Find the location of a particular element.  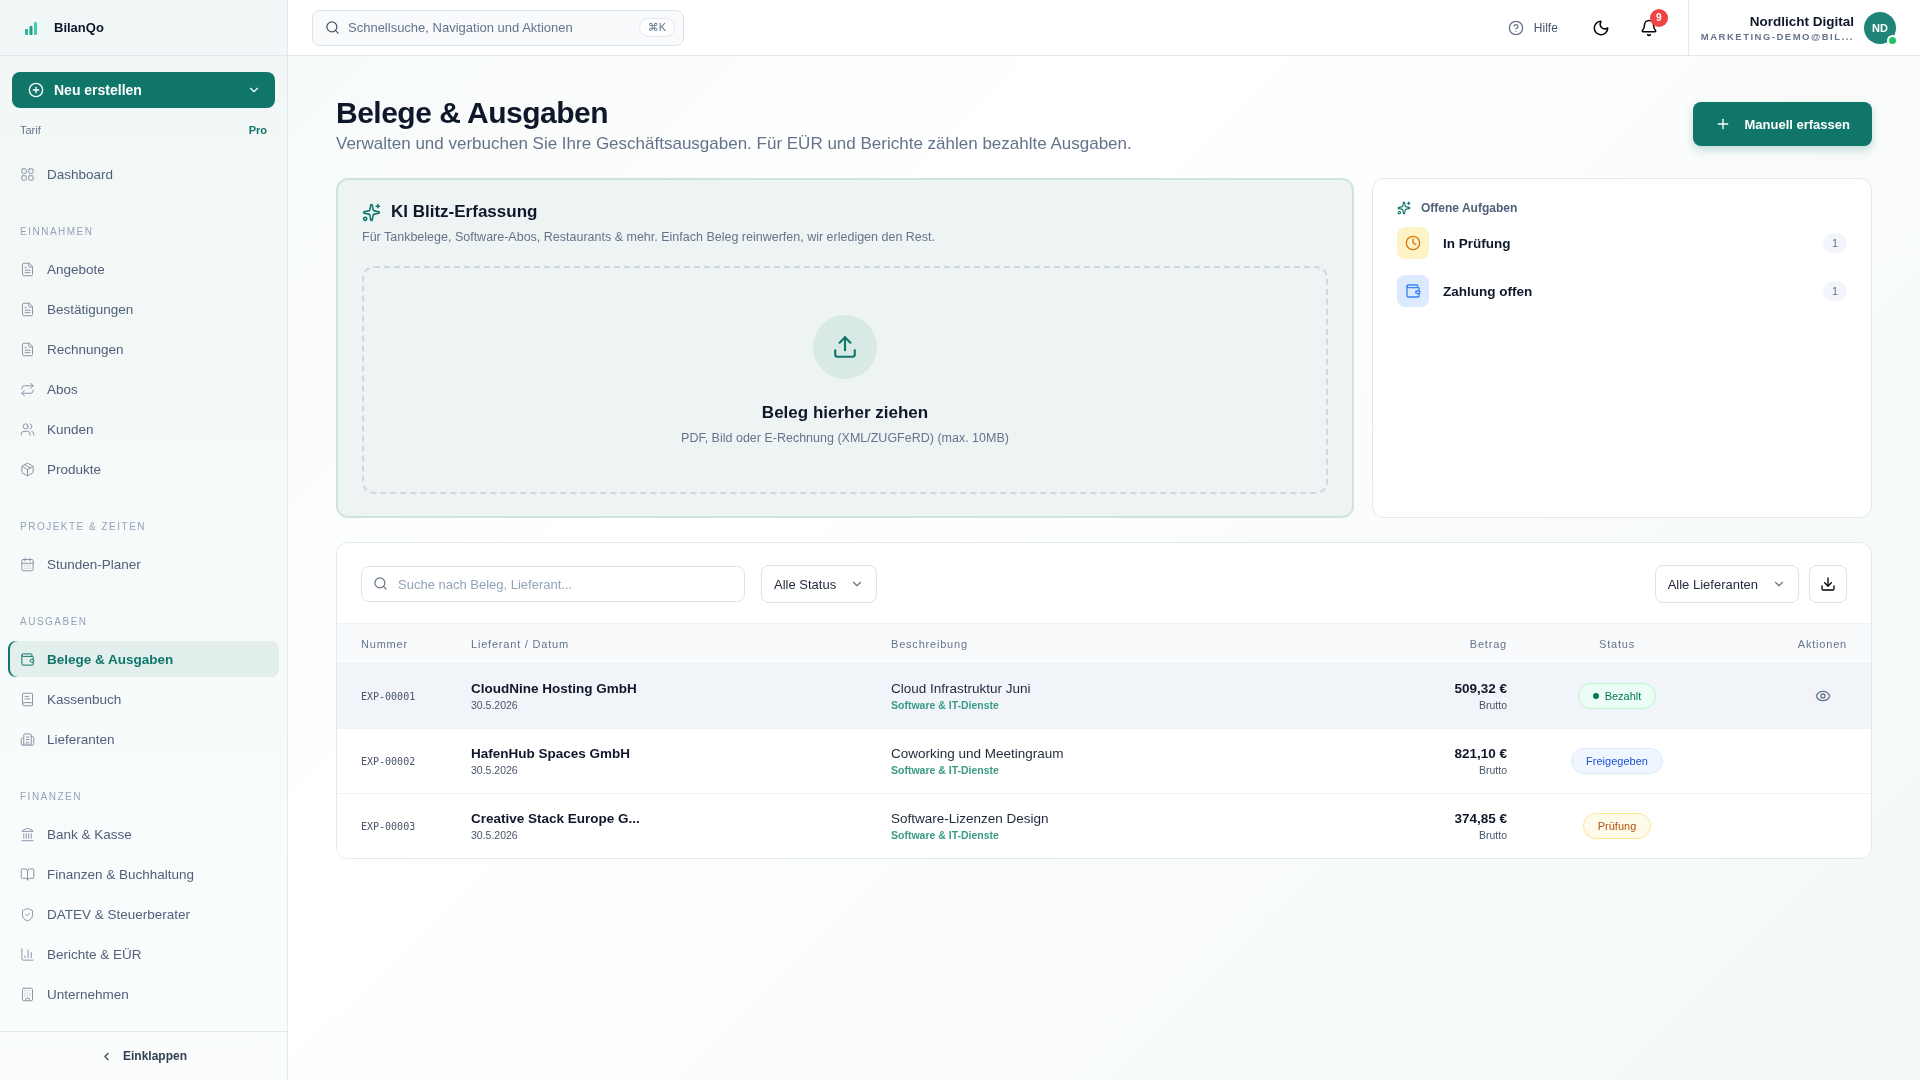

sidebar-item: Finanzen & Buchhaltung is located at coordinates (143, 874).